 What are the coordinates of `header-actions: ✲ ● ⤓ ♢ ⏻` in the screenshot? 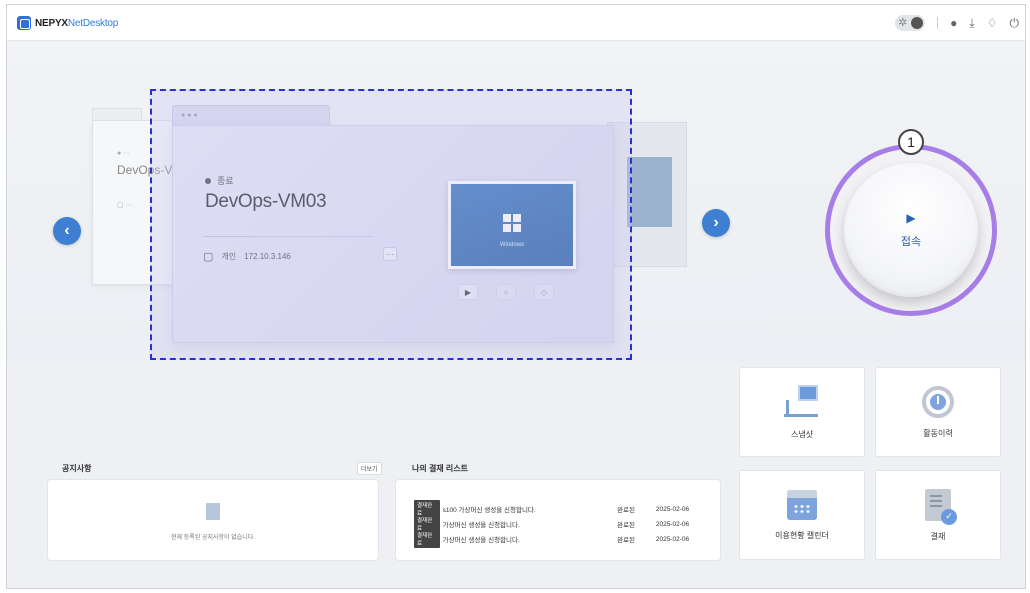 It's located at (957, 23).